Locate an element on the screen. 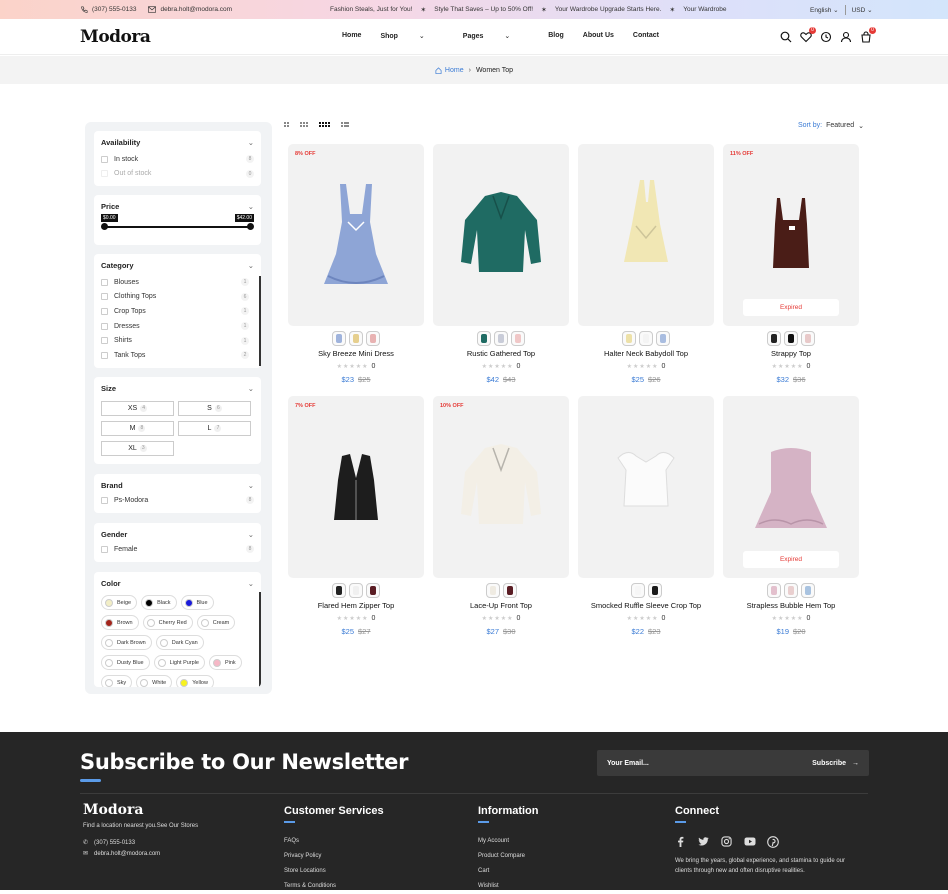  cart-icon: 0 is located at coordinates (868, 35).